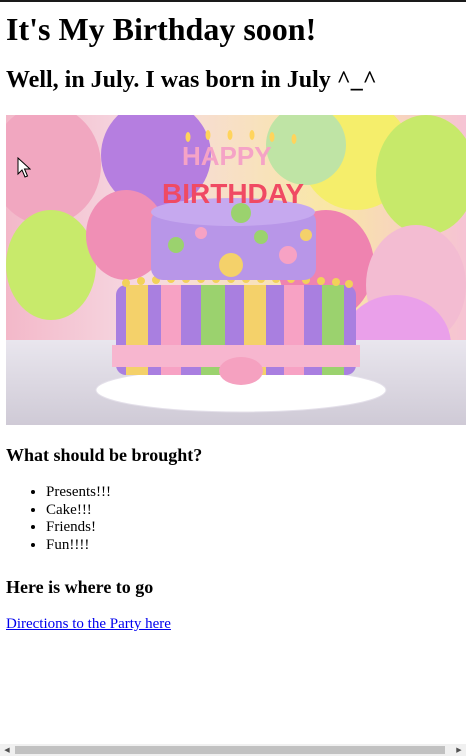 This screenshot has width=466, height=756. What do you see at coordinates (233, 193) in the screenshot?
I see `cake-sign-bottom: BIRTHDAY` at bounding box center [233, 193].